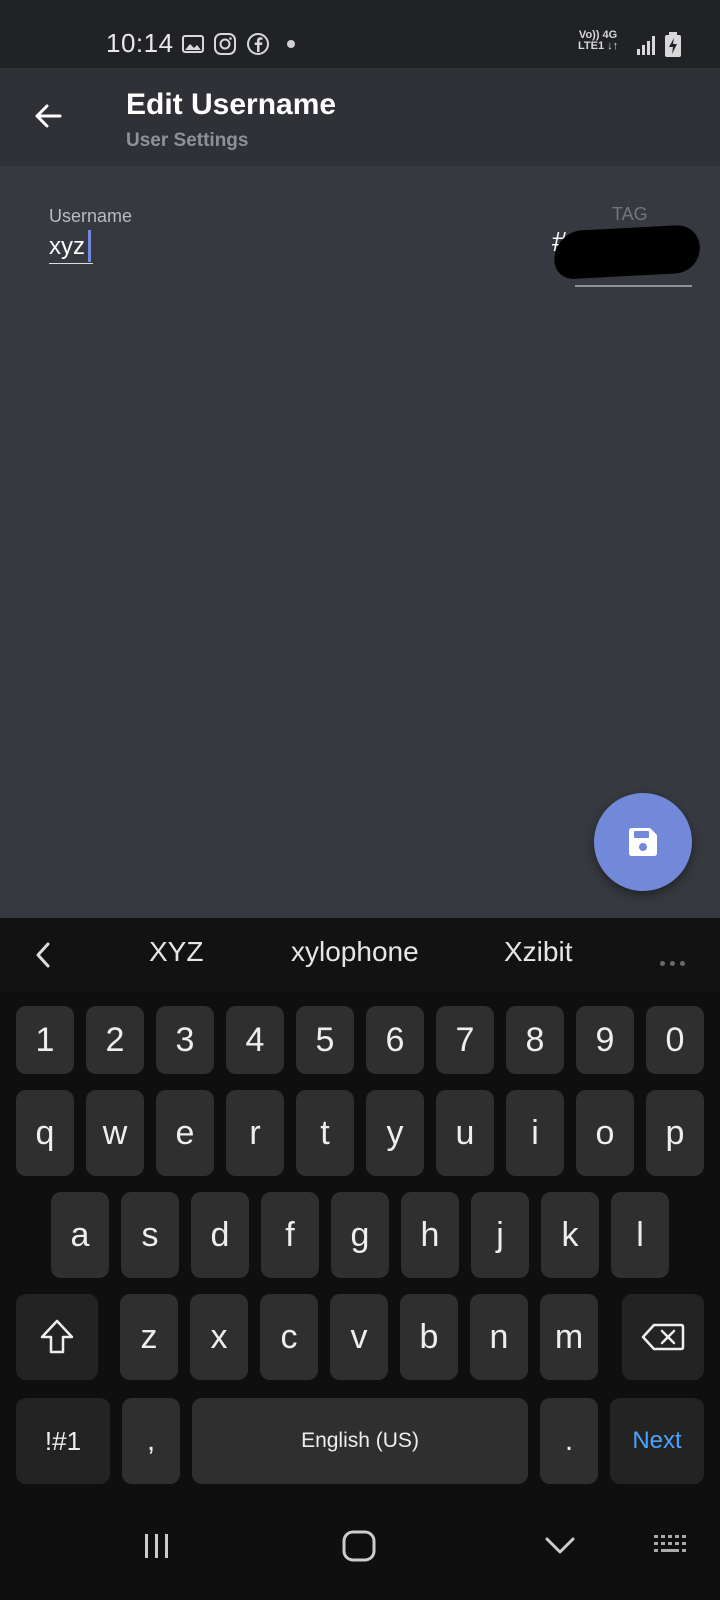  Describe the element at coordinates (430, 1235) in the screenshot. I see `key-letter: h` at that location.